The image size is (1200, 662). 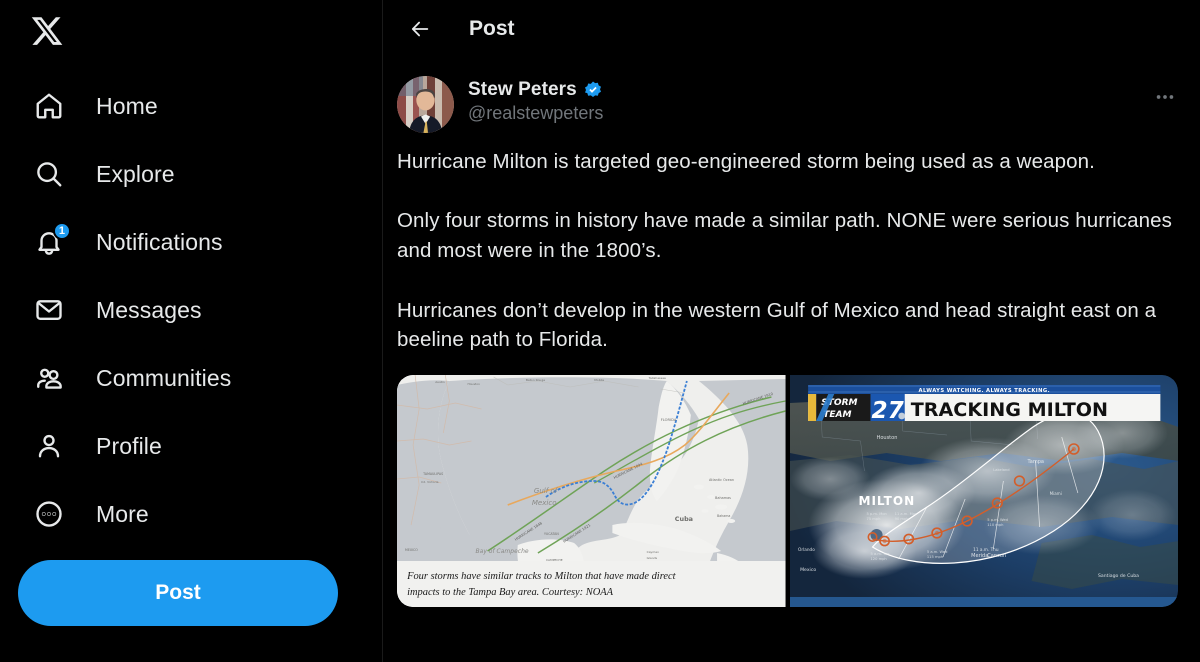 I want to click on svg-text: Lakeland, so click(x=1001, y=470).